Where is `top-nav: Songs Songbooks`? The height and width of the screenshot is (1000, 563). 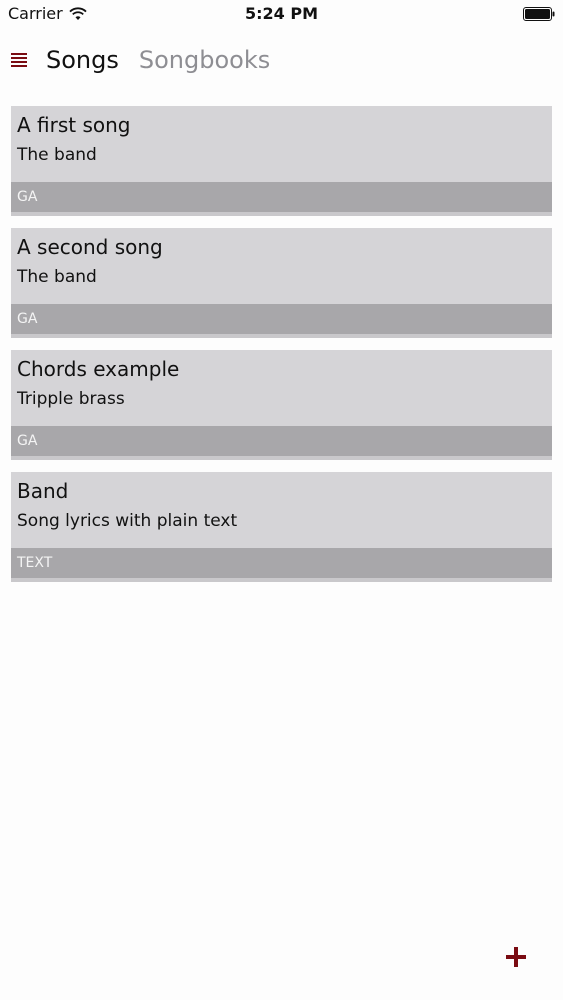 top-nav: Songs Songbooks is located at coordinates (281, 60).